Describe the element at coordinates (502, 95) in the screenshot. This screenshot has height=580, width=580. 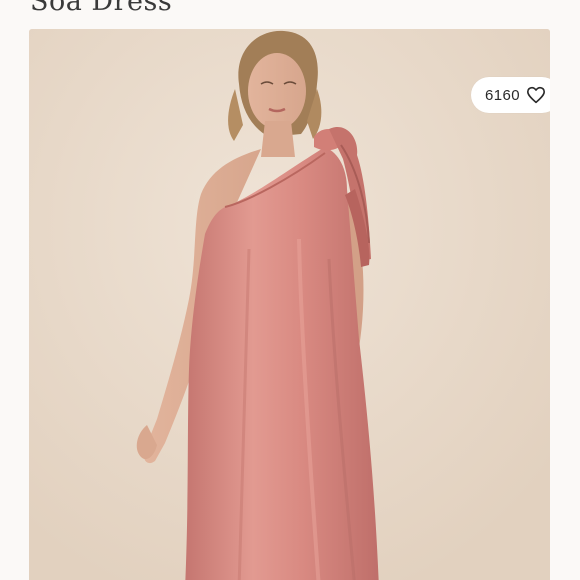
I see `like-count: 6160` at that location.